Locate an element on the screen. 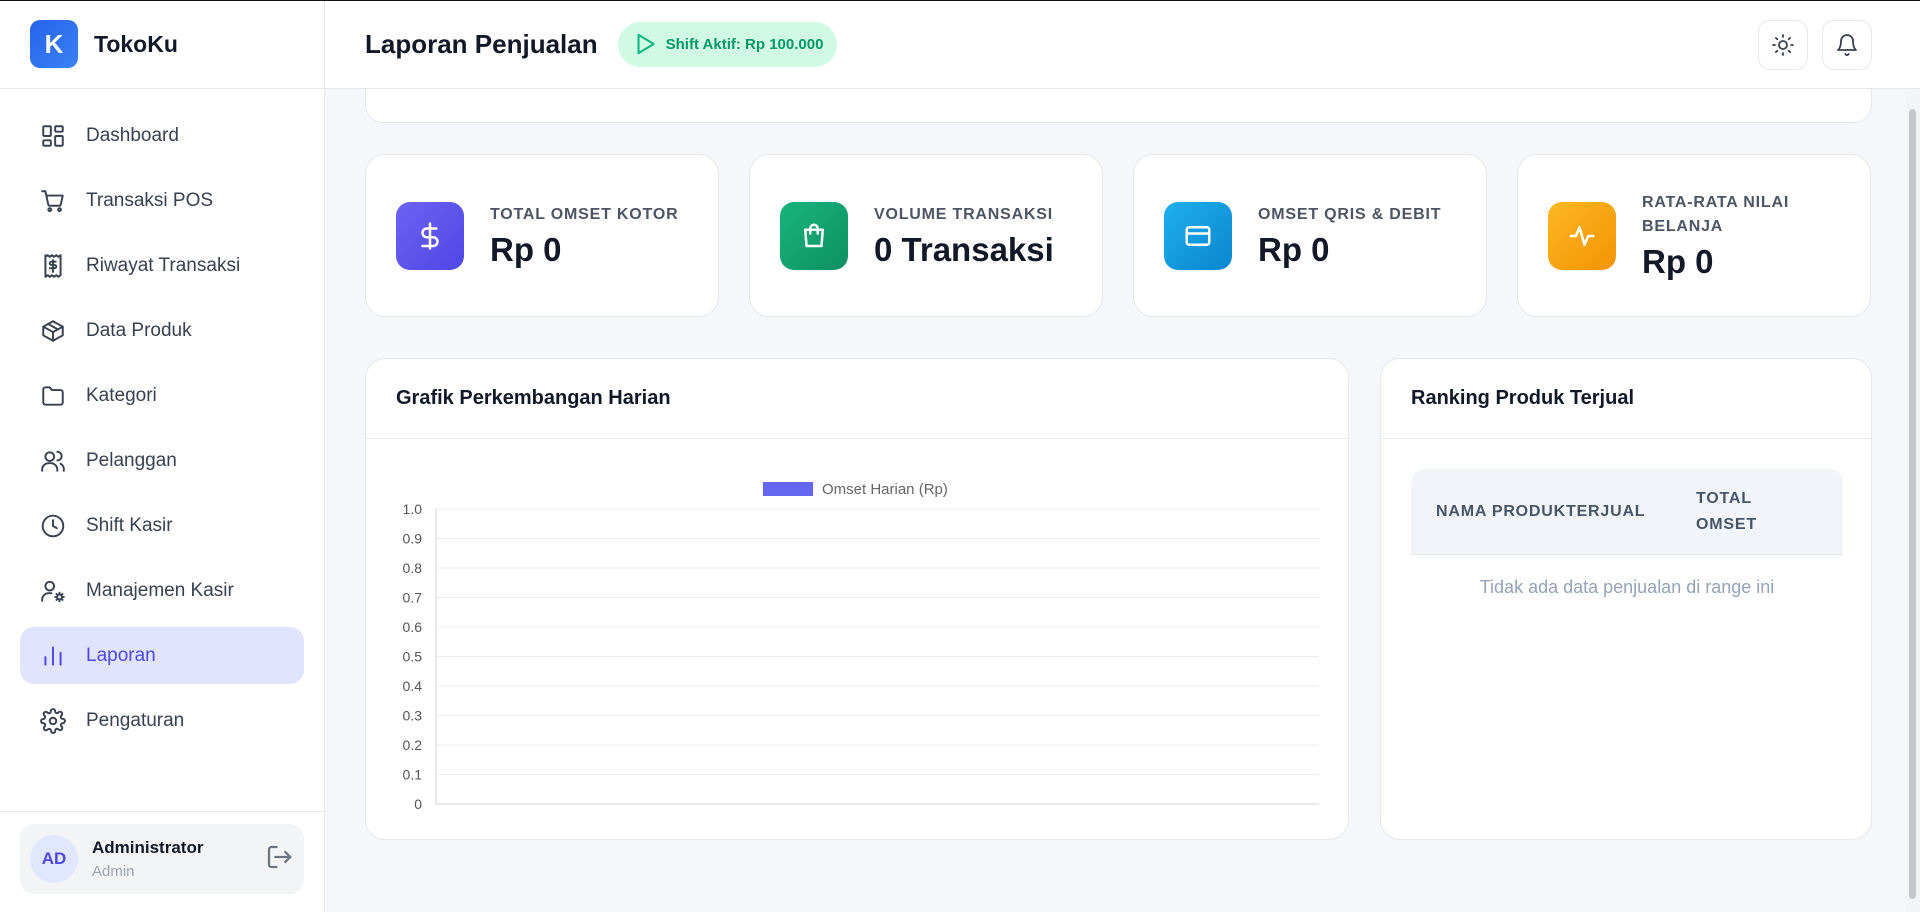 The height and width of the screenshot is (912, 1920). stat-label: VOLUME TRANSAKSI is located at coordinates (964, 214).